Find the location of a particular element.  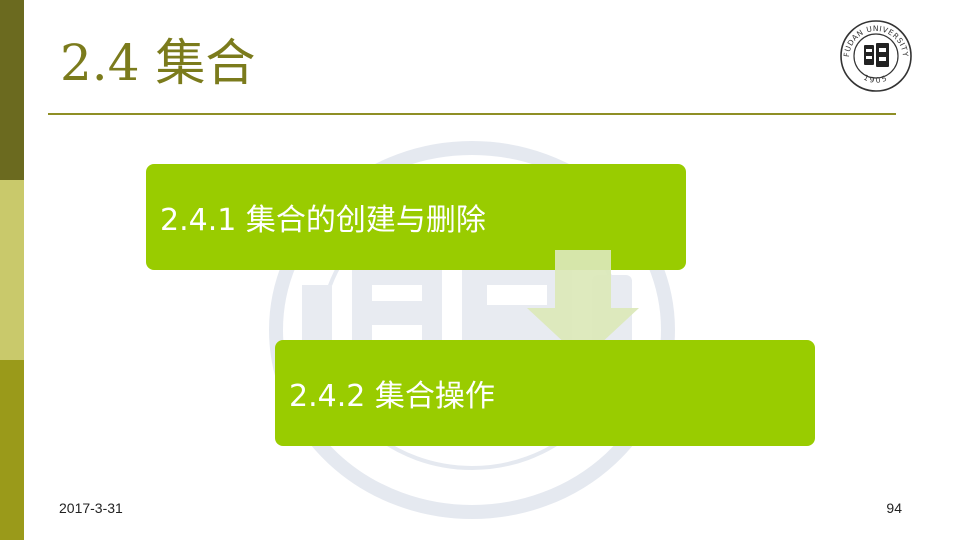

university-logo: FUDAN UNIVERSITY 1905 is located at coordinates (876, 56).